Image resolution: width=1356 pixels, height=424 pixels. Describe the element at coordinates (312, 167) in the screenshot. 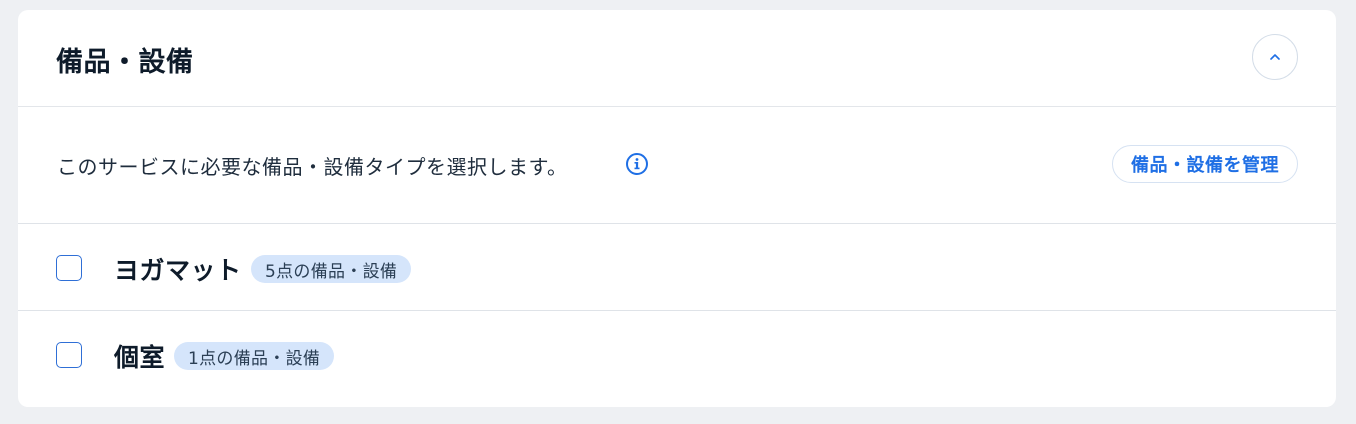

I see `description-text: このサービスに必要な備品・設備タイプを選択します。` at that location.